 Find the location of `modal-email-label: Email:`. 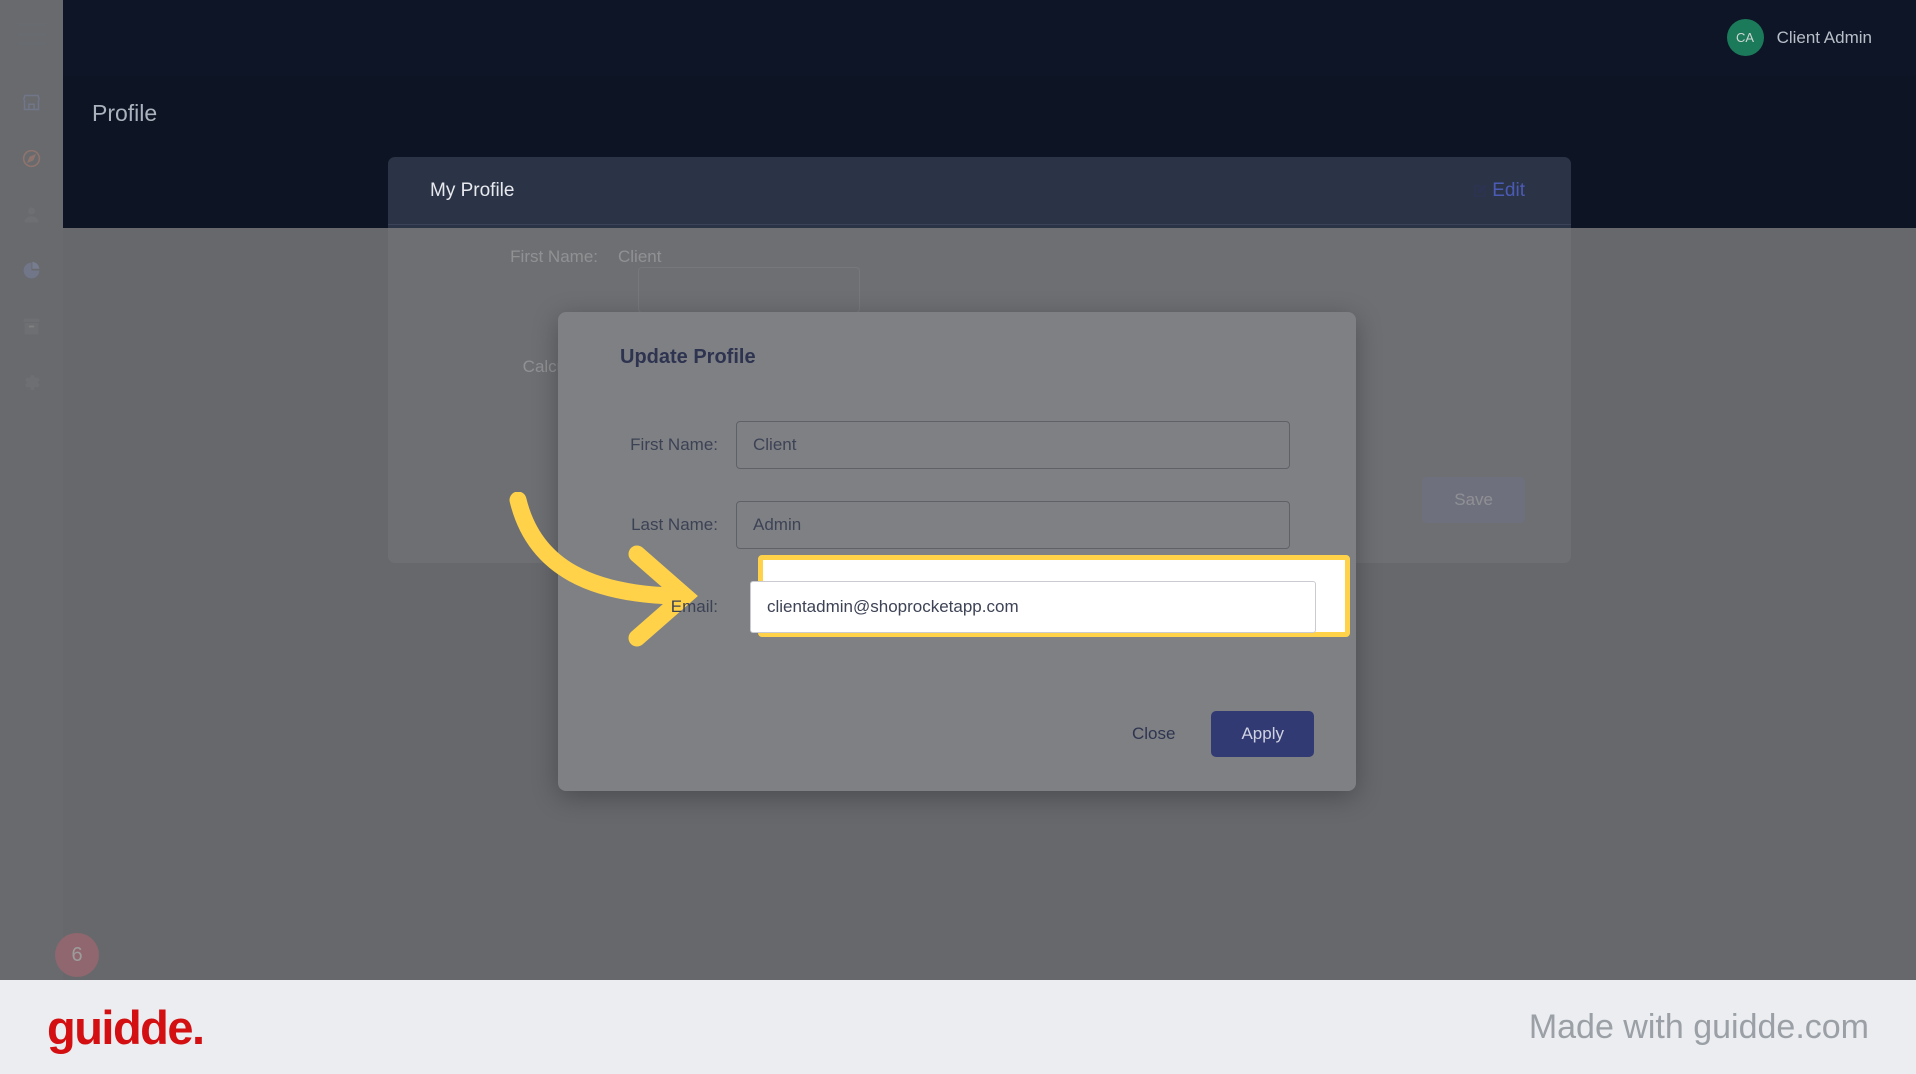

modal-email-label: Email: is located at coordinates (694, 606).